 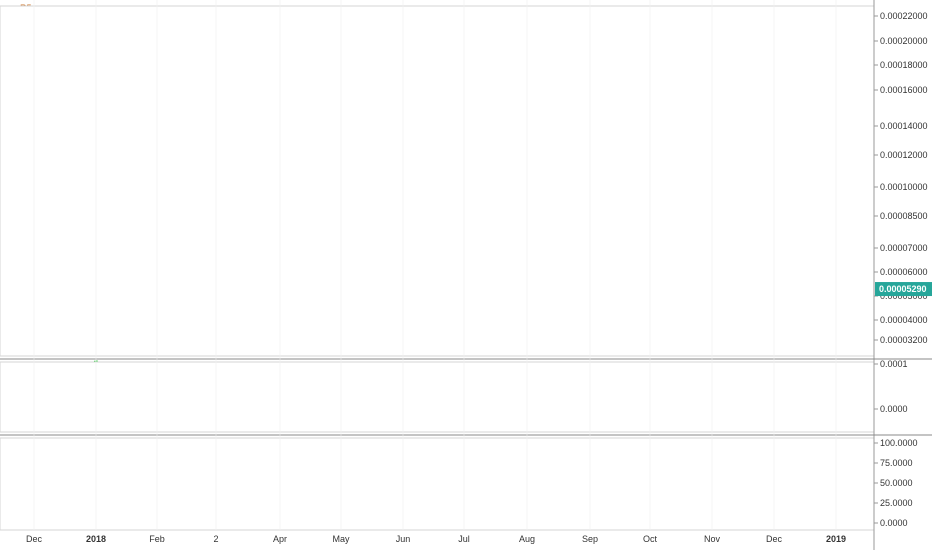 I want to click on x-tick-label: 2, so click(x=215, y=539).